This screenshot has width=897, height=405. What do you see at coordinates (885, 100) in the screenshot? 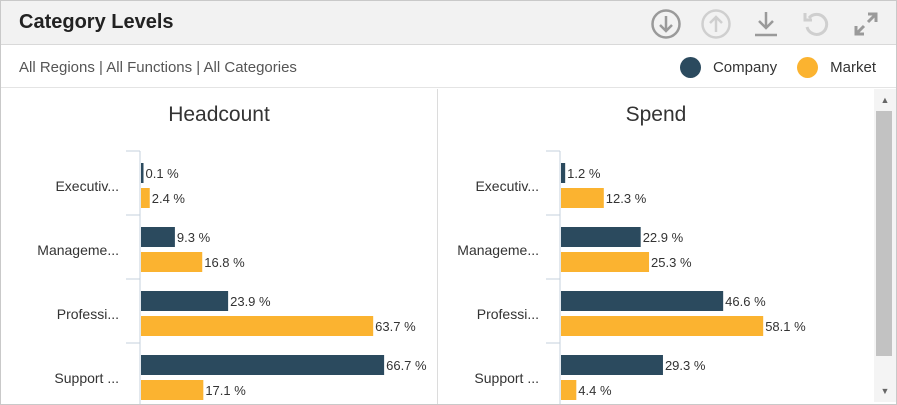
I see `scroll-up-arrow: ▲` at bounding box center [885, 100].